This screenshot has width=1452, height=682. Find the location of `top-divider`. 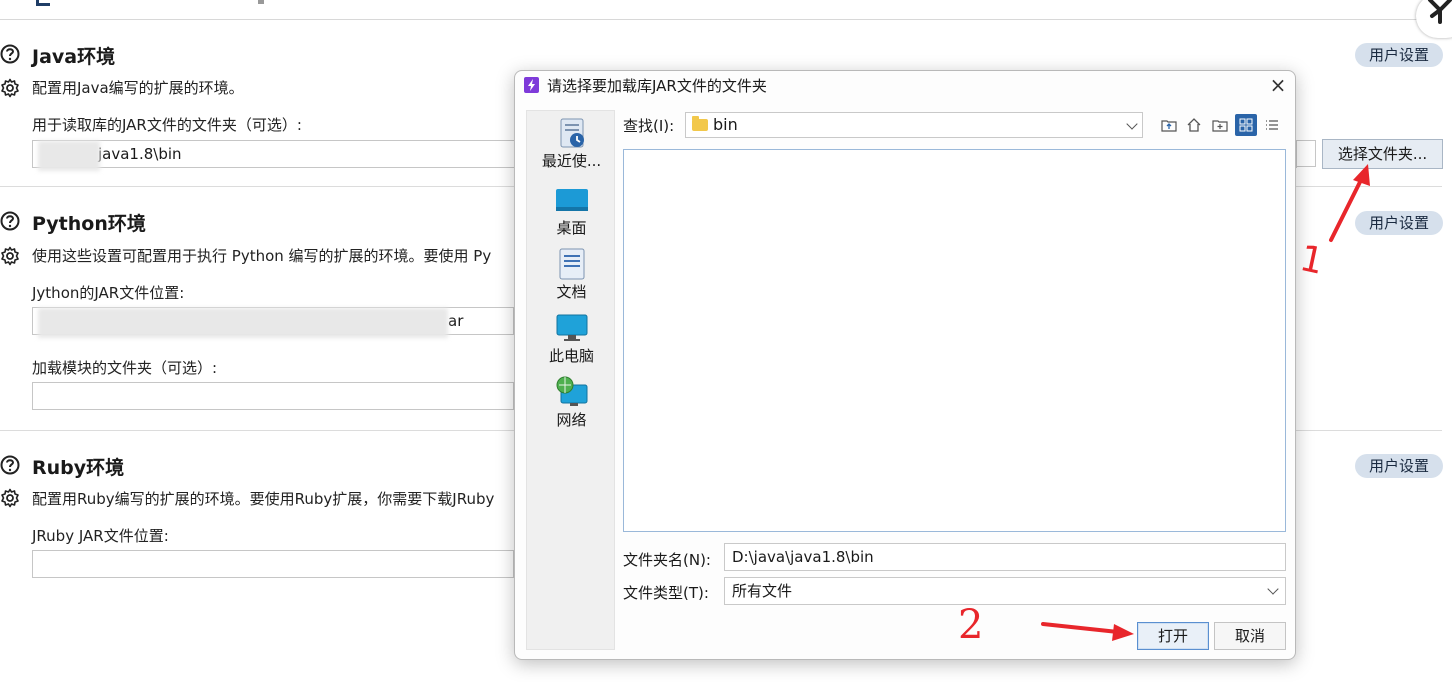

top-divider is located at coordinates (721, 19).